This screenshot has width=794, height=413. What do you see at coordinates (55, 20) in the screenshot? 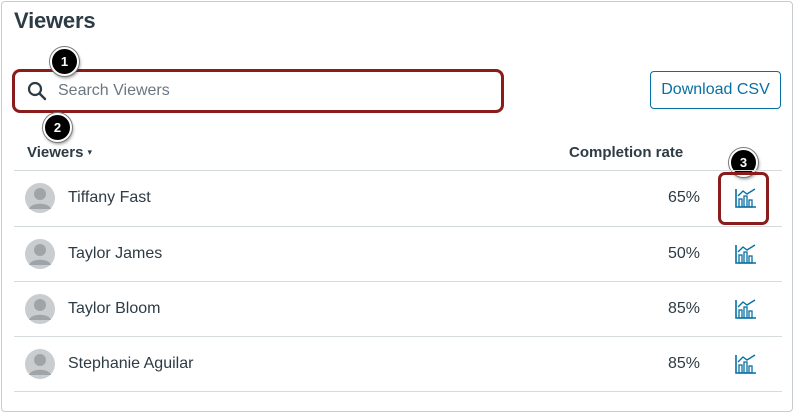
I see `page-title: Viewers` at bounding box center [55, 20].